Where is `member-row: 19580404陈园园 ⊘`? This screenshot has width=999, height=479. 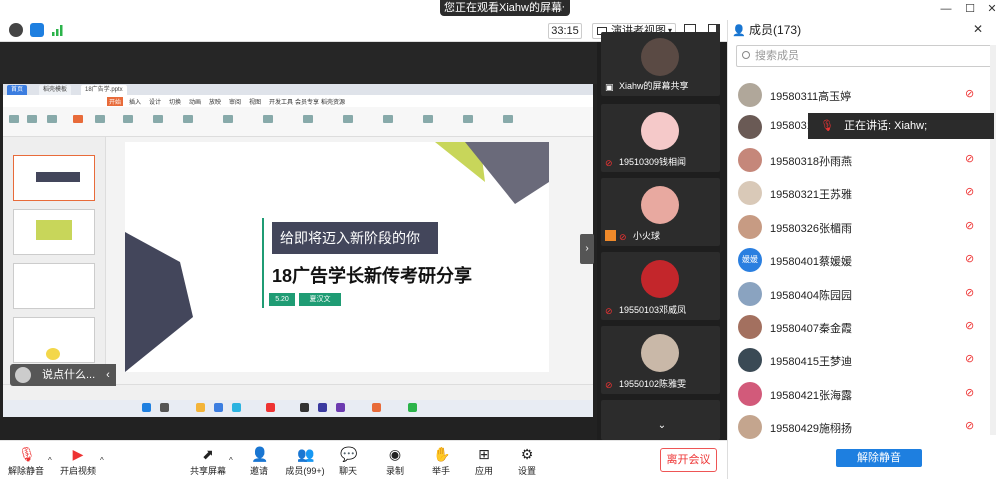 member-row: 19580404陈园园 ⊘ is located at coordinates (863, 294).